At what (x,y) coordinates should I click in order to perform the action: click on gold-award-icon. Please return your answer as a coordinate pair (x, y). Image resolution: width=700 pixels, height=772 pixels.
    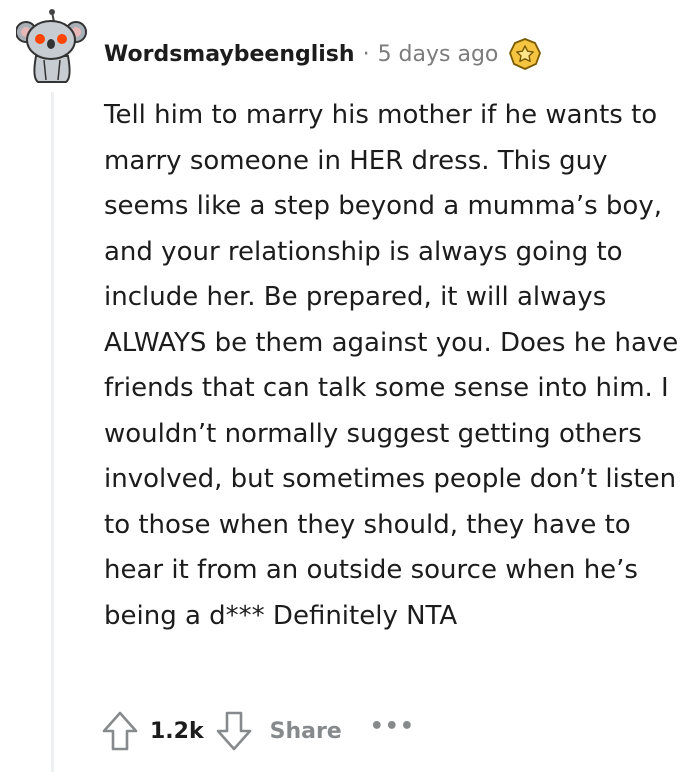
    Looking at the image, I should click on (525, 54).